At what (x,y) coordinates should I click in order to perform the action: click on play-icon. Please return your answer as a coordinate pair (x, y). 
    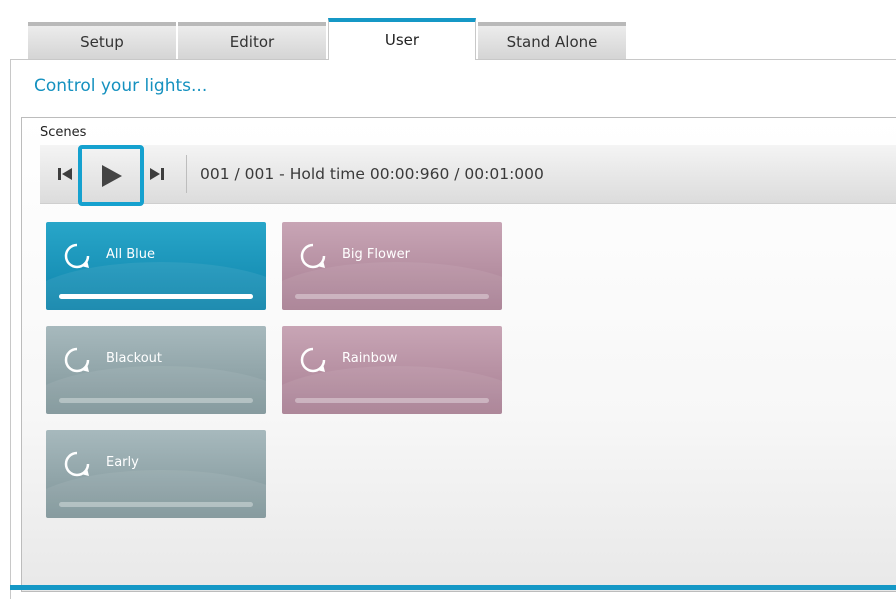
    Looking at the image, I should click on (112, 175).